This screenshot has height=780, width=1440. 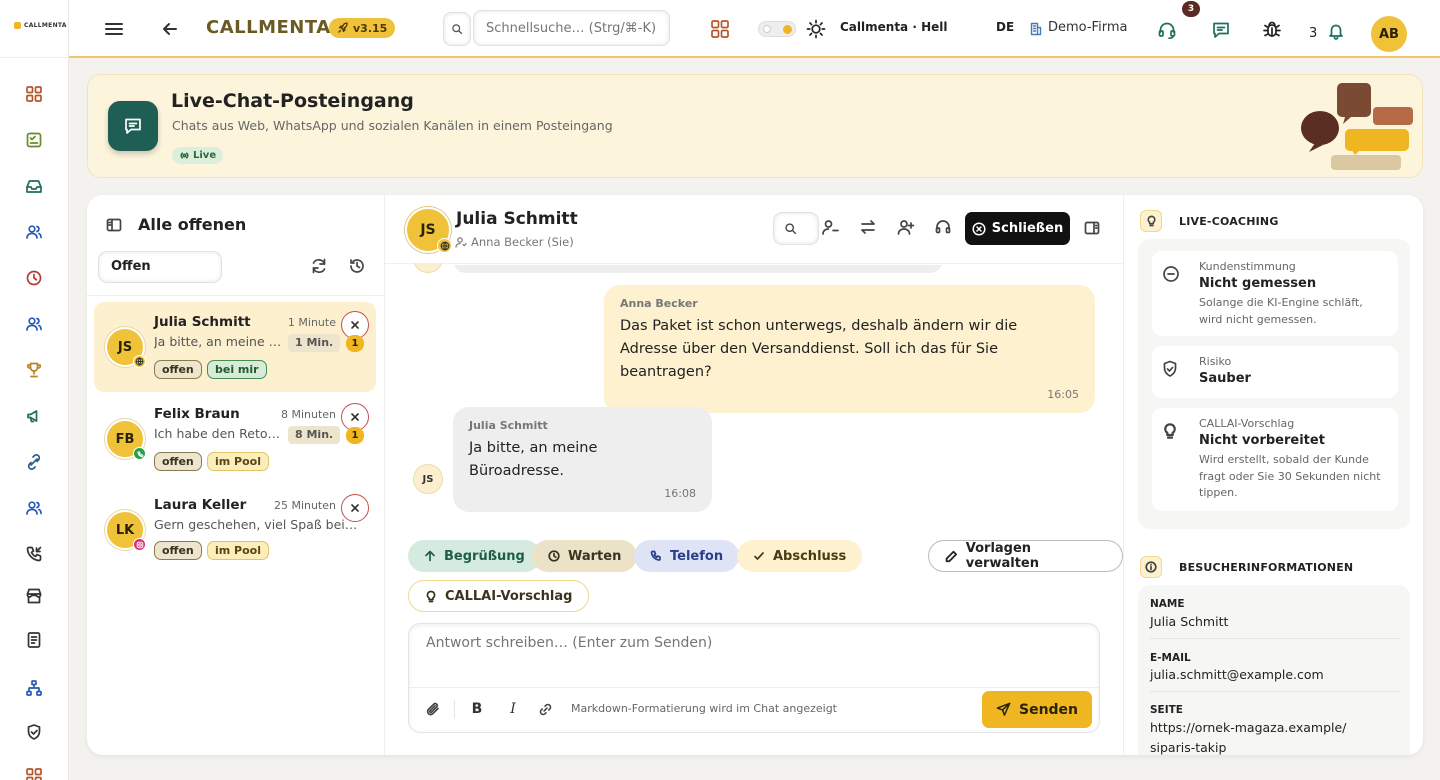 What do you see at coordinates (133, 126) in the screenshot?
I see `live-chat-icon` at bounding box center [133, 126].